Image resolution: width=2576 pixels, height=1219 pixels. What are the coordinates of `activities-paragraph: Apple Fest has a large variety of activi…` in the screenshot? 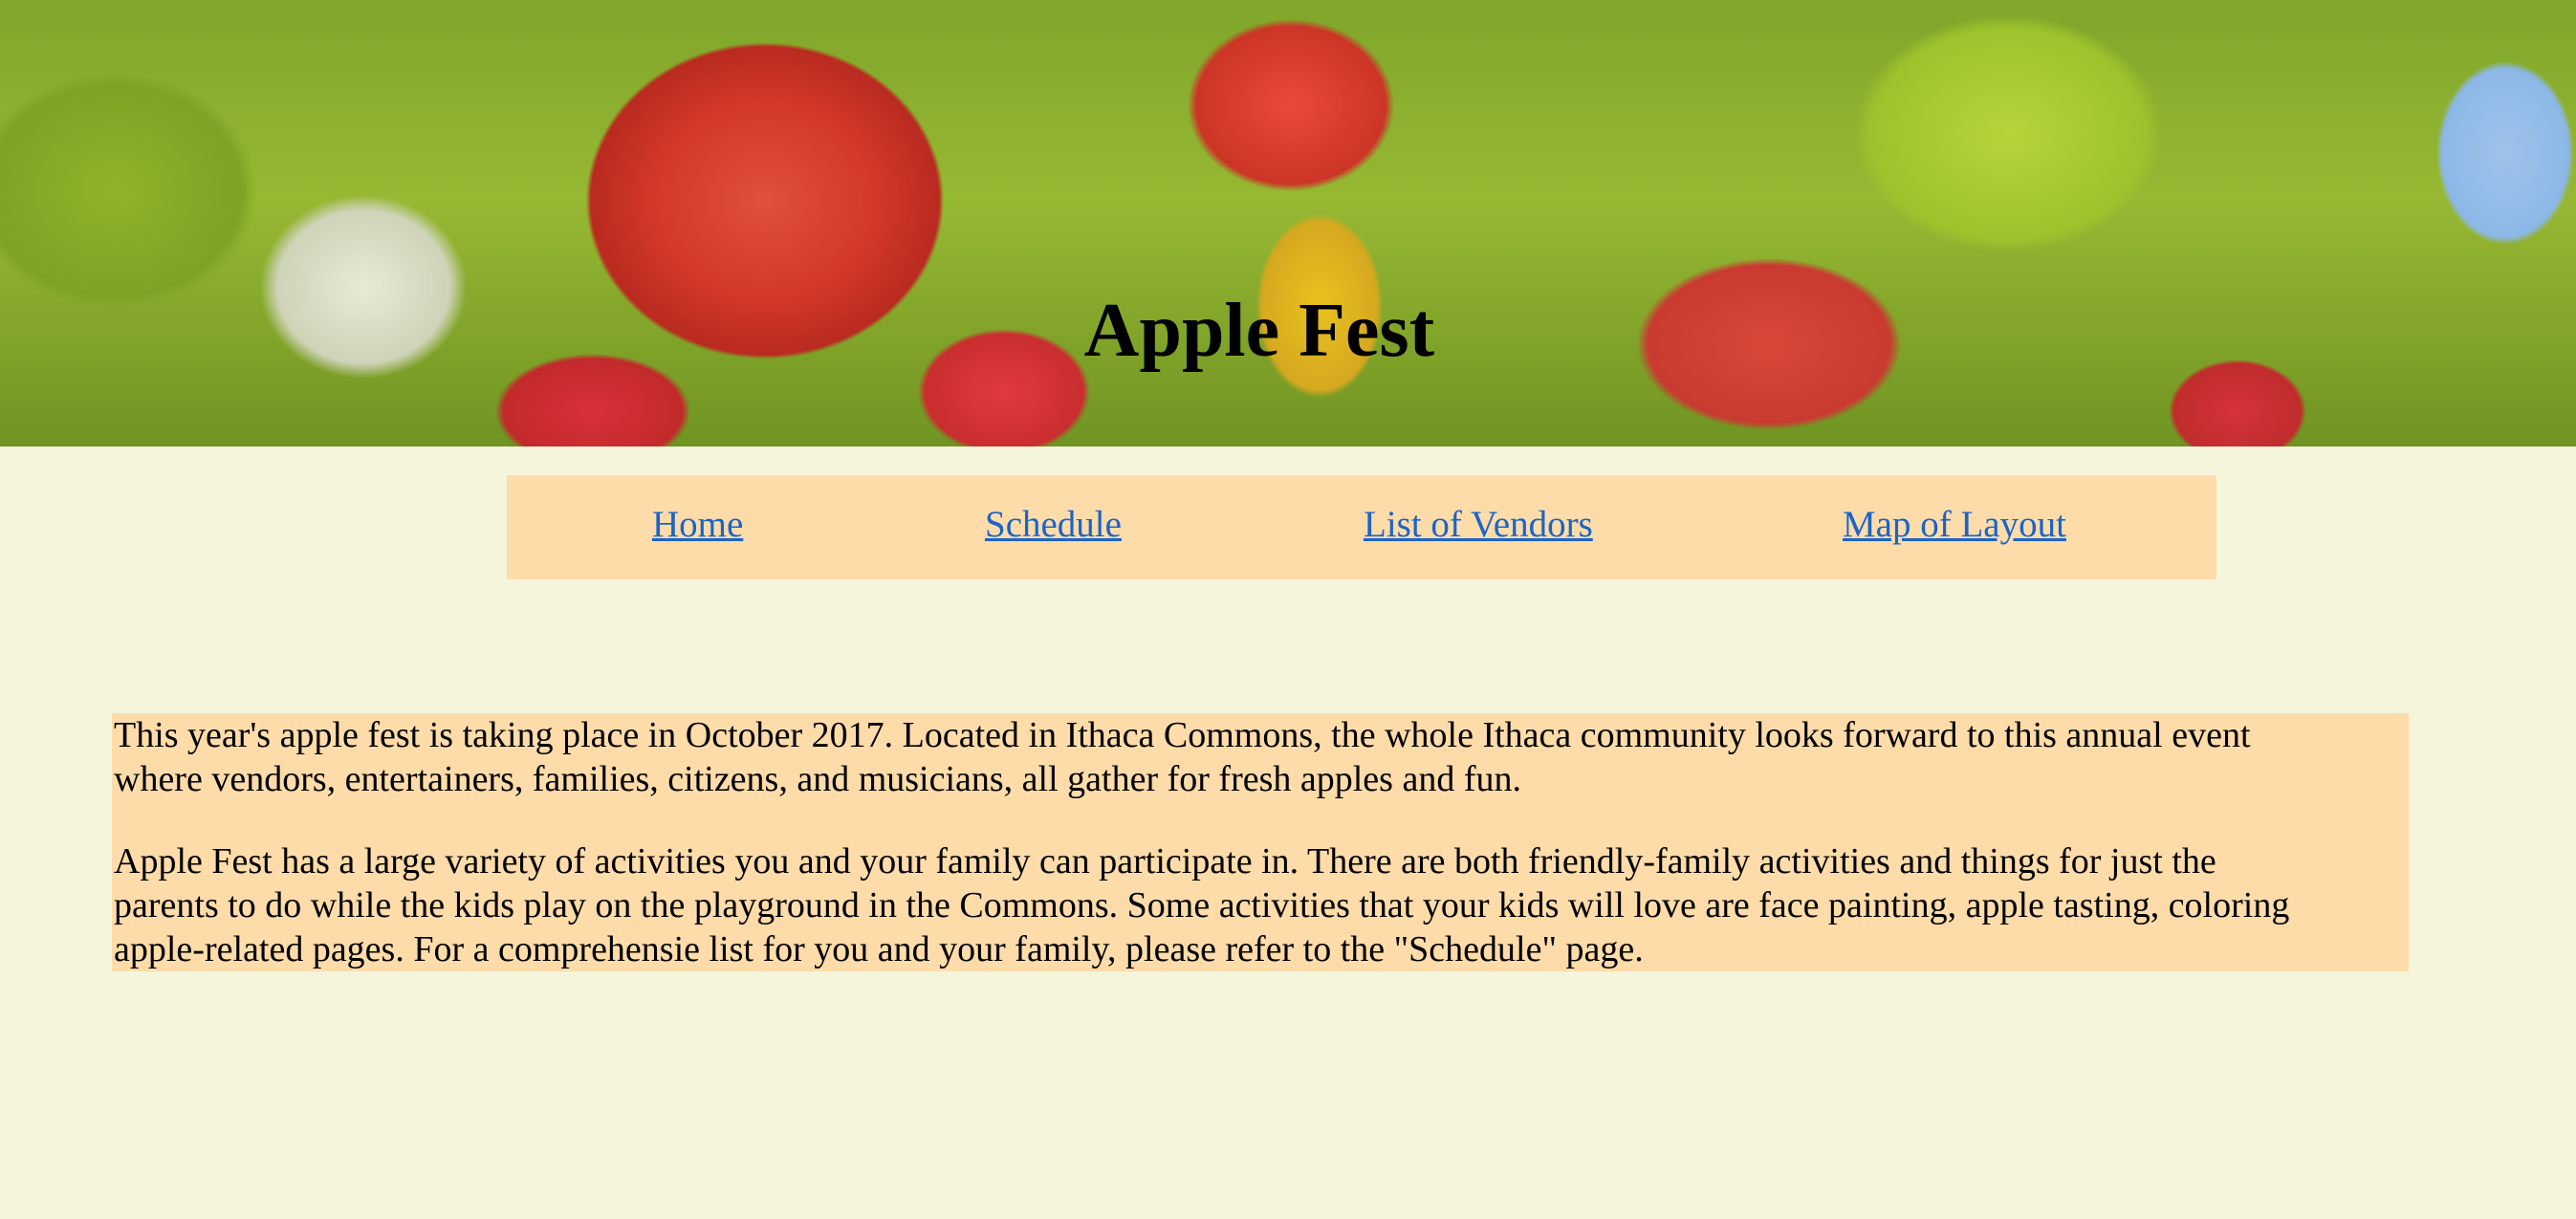 It's located at (1201, 905).